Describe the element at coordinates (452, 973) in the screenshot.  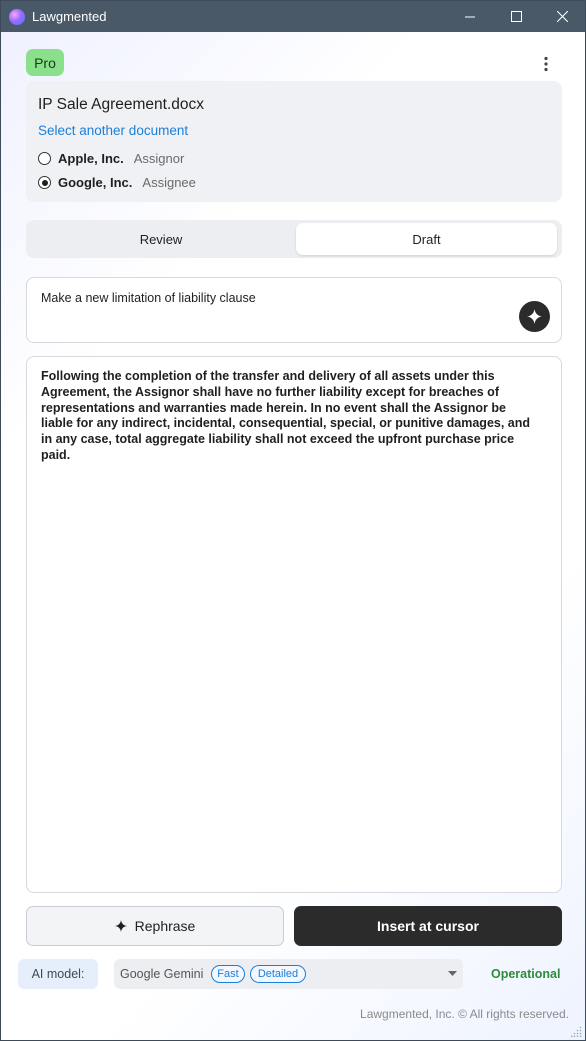
I see `chevron-down-icon` at that location.